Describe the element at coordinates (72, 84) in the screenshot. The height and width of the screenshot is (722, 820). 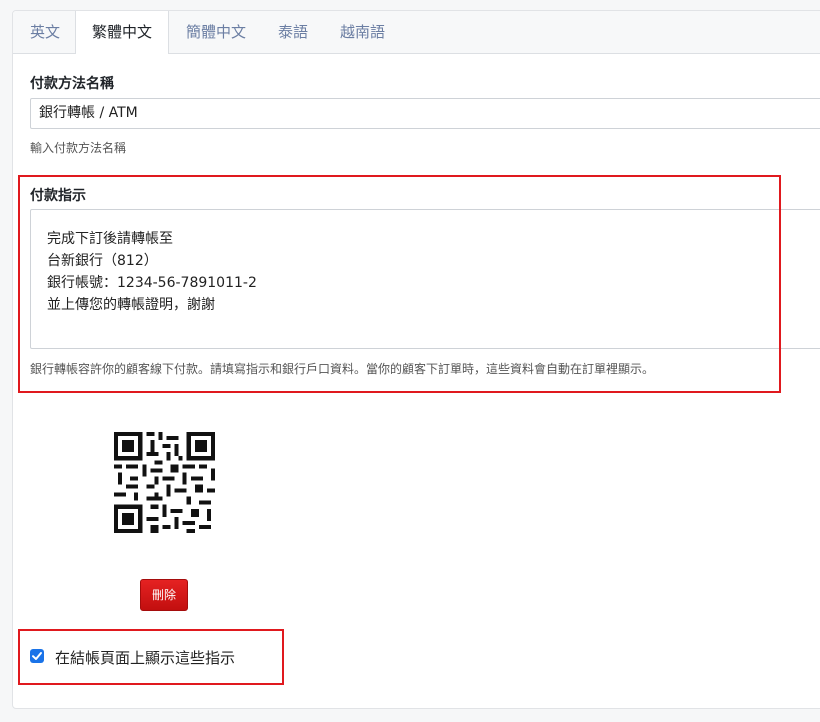
I see `payment-name-label: 付款方法名稱` at that location.